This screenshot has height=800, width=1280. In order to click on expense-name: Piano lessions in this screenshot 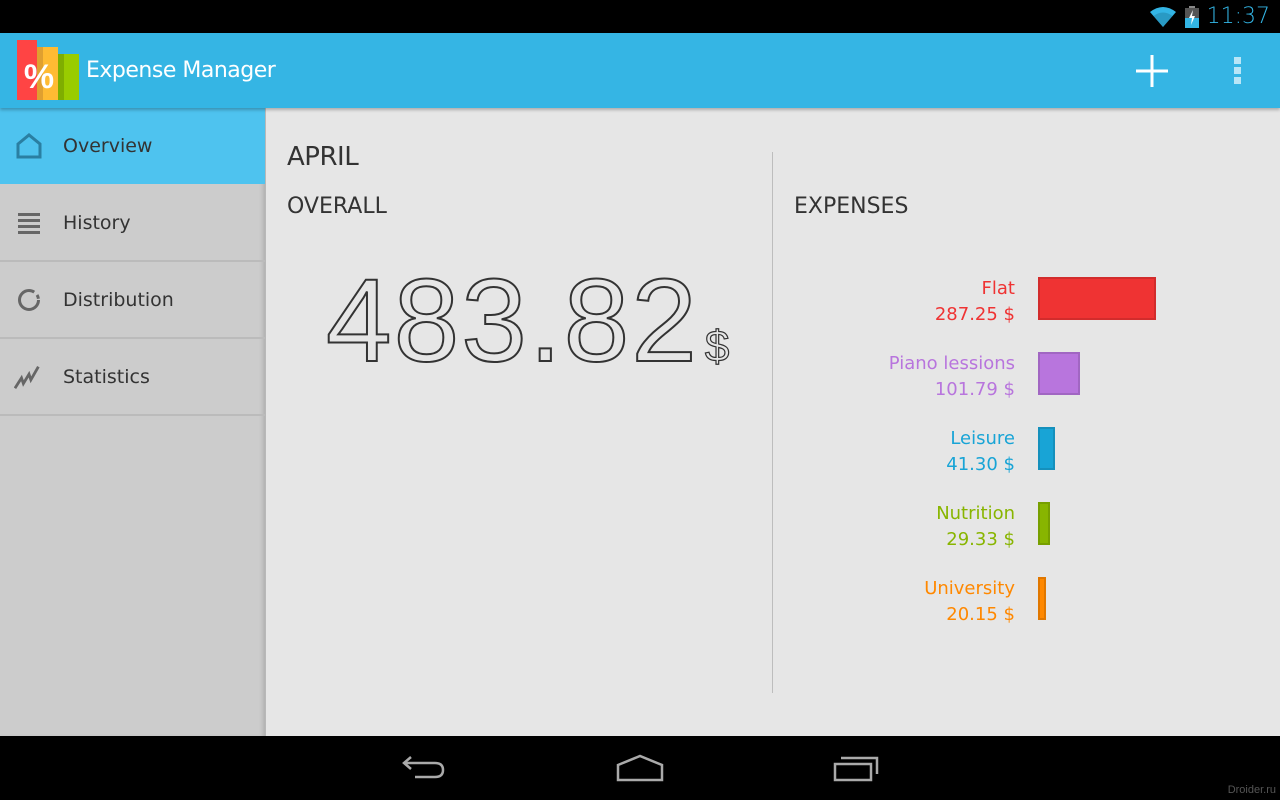, I will do `click(951, 363)`.